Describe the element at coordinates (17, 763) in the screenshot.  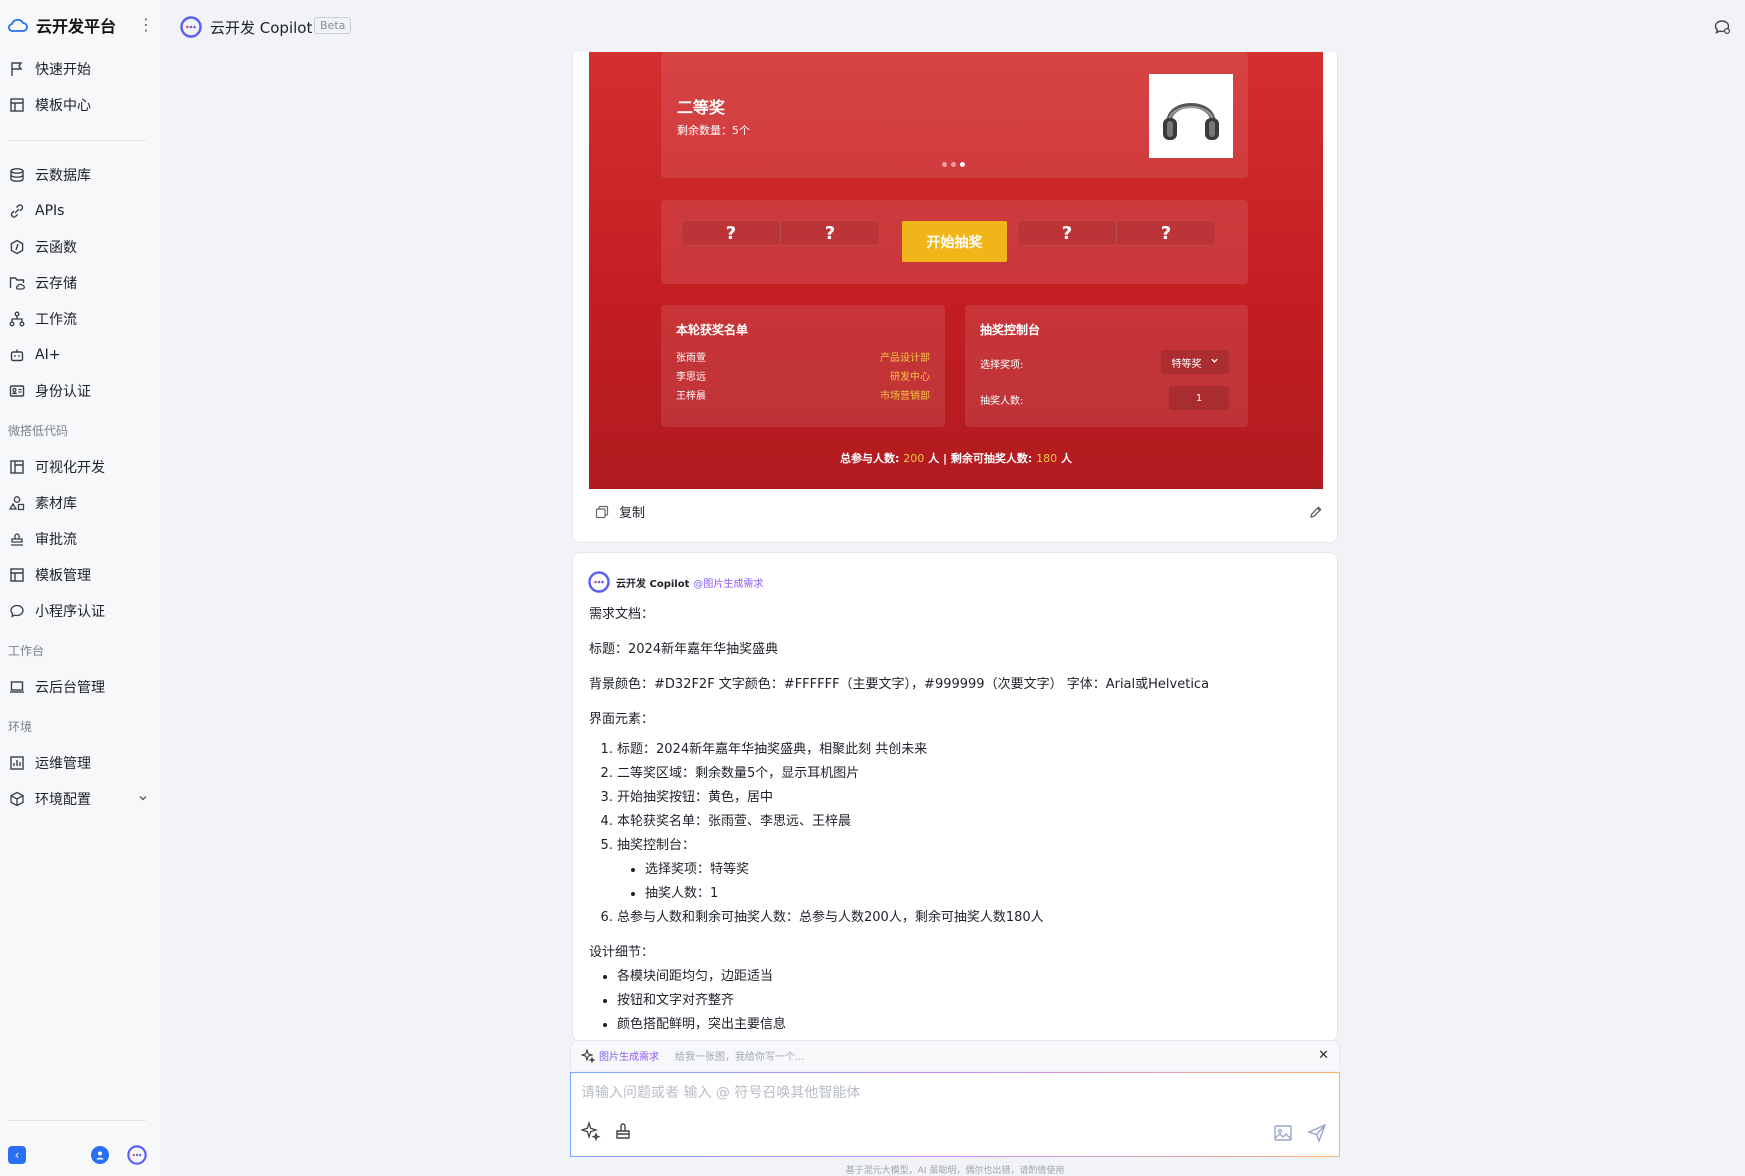
I see `chart-icon` at that location.